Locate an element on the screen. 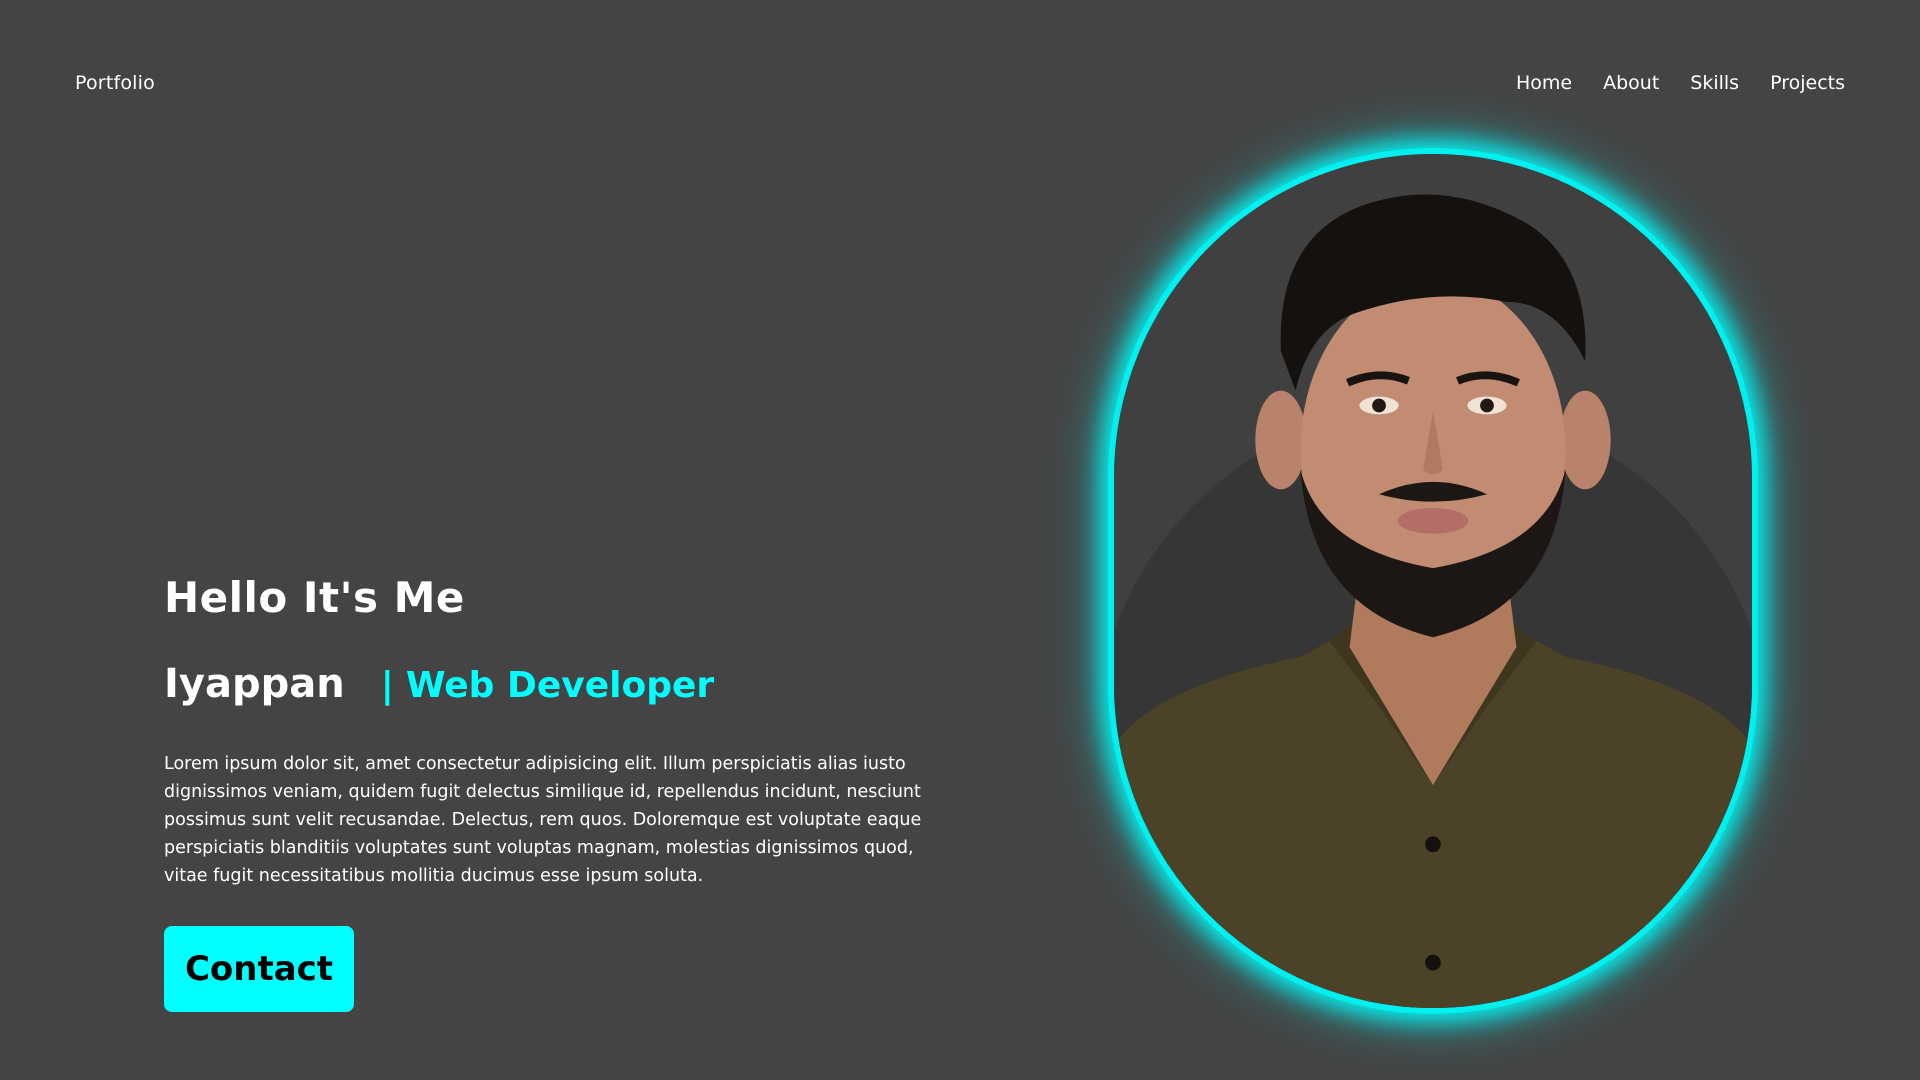 This screenshot has height=1080, width=1920. logo-link: Portfolio is located at coordinates (115, 83).